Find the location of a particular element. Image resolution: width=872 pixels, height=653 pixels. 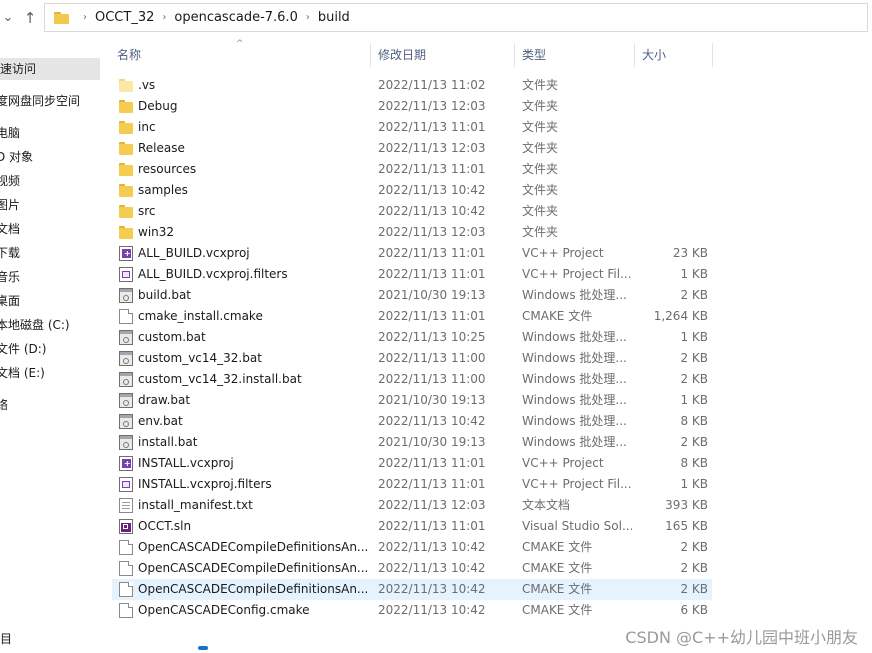

nav-item-3d-objects: D 对象 is located at coordinates (16, 157).